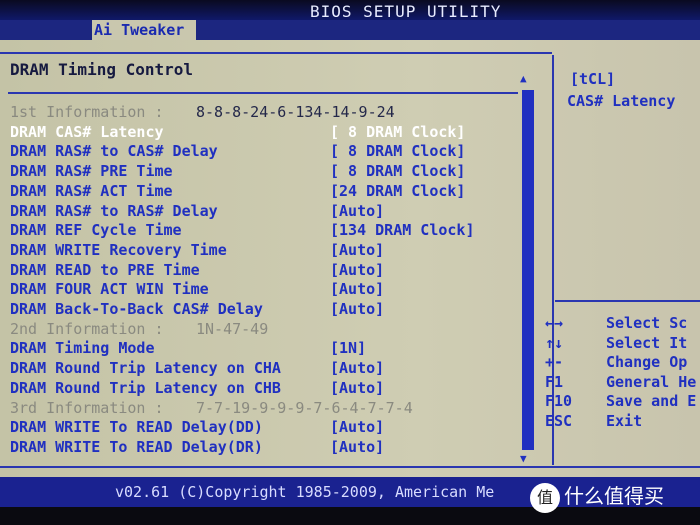 The width and height of the screenshot is (700, 525). What do you see at coordinates (647, 342) in the screenshot?
I see `key-action: Select It` at bounding box center [647, 342].